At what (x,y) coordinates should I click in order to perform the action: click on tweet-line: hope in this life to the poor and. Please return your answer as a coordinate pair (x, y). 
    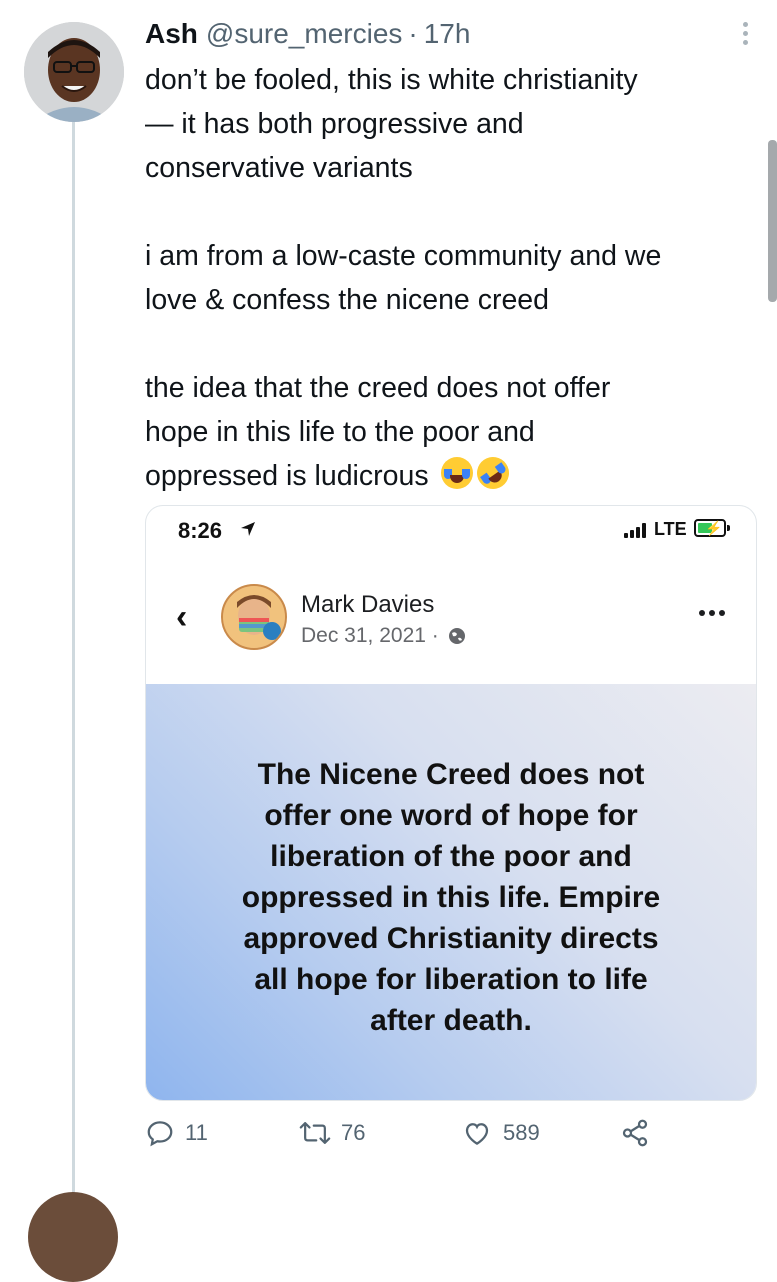
    Looking at the image, I should click on (340, 432).